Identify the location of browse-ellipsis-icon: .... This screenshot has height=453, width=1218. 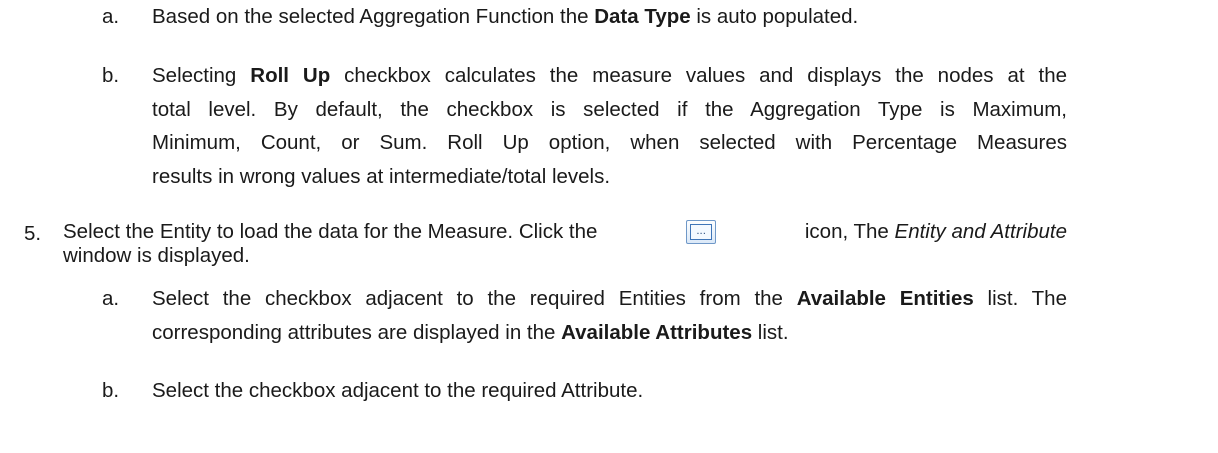
(701, 232).